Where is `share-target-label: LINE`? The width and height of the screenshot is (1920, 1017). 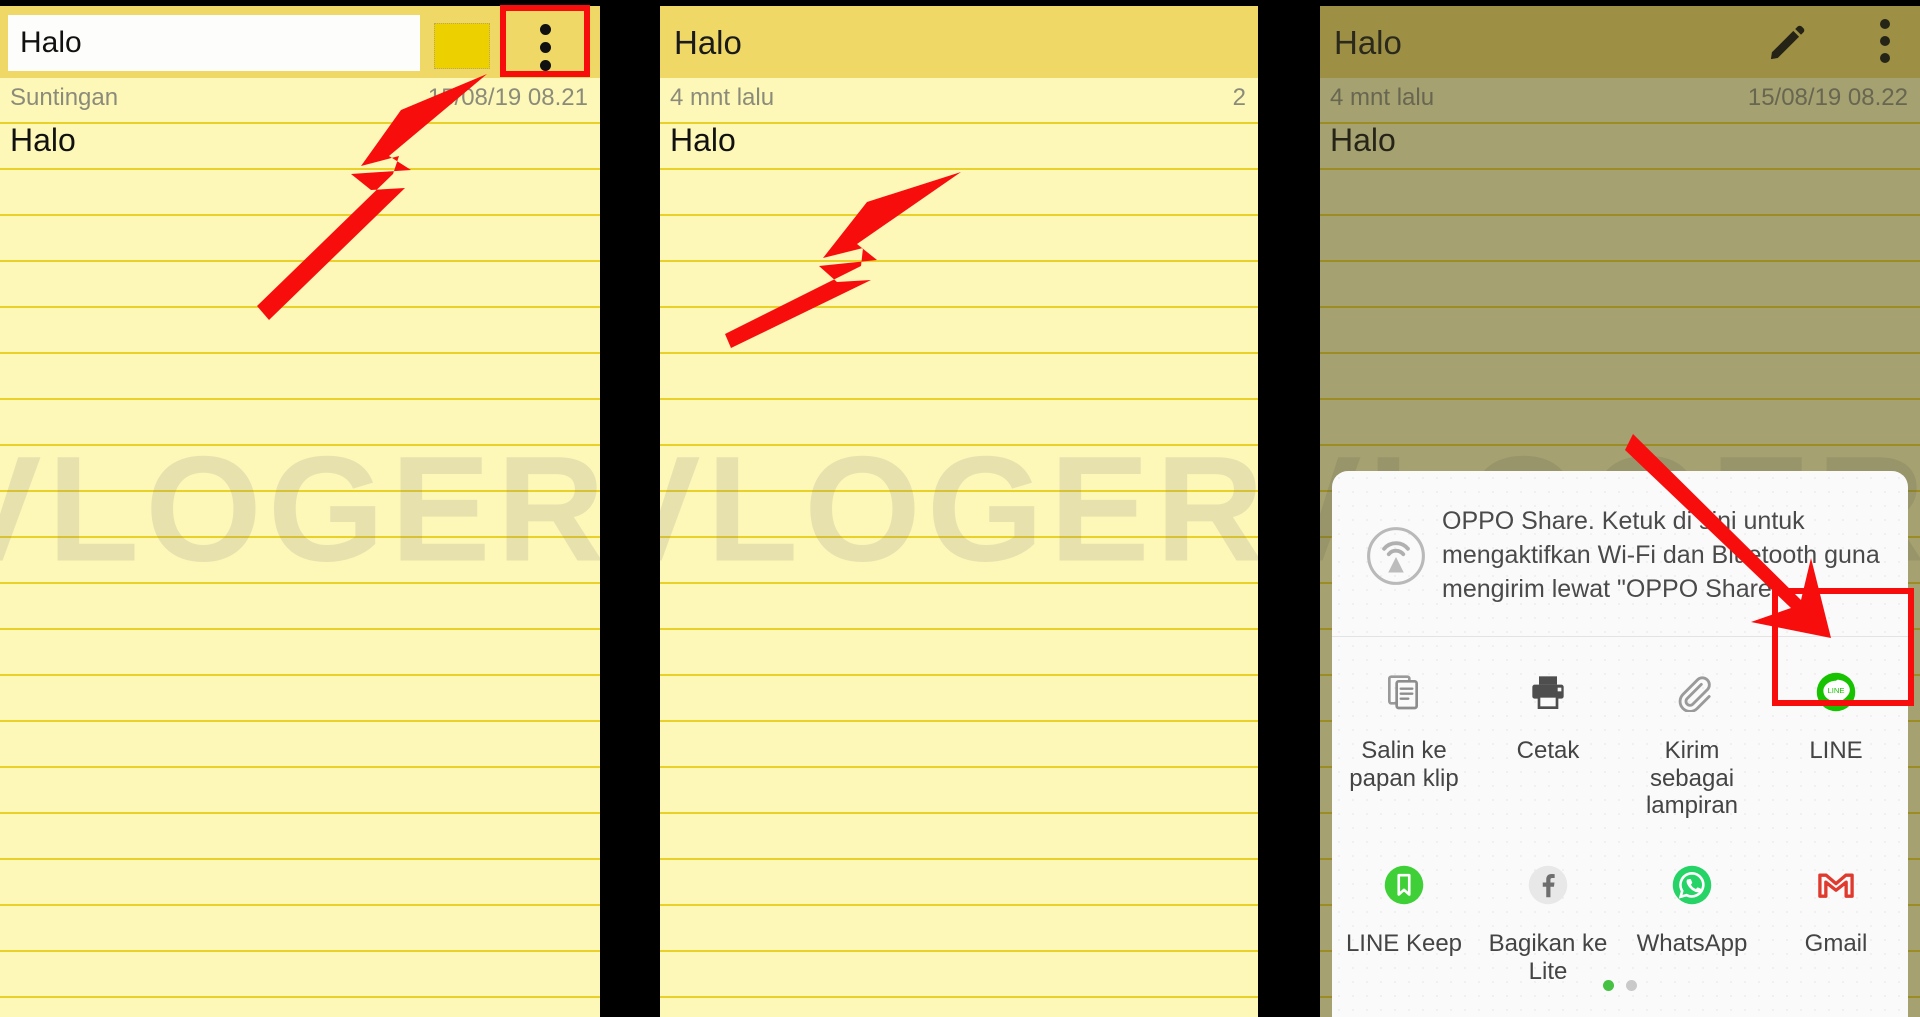 share-target-label: LINE is located at coordinates (1836, 751).